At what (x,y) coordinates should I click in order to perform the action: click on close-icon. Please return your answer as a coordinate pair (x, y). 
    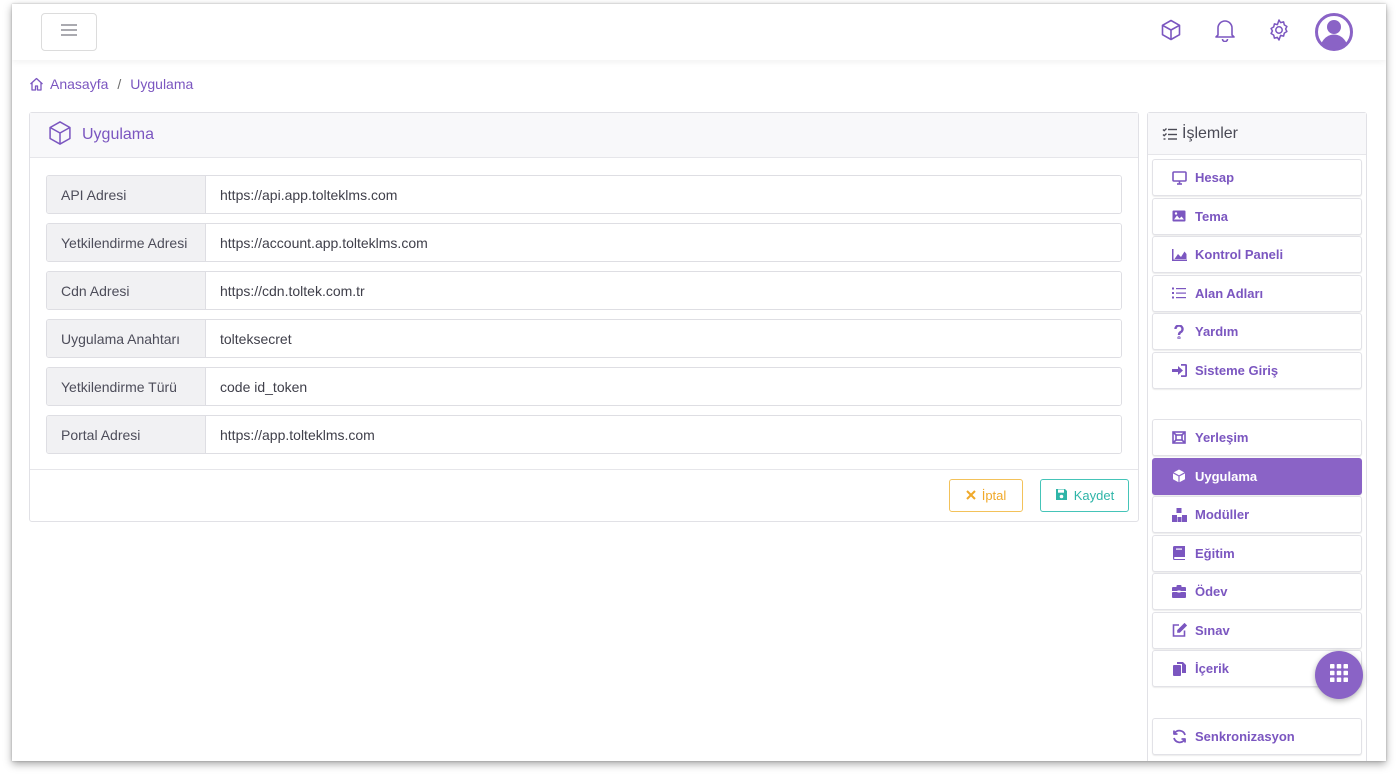
    Looking at the image, I should click on (970, 495).